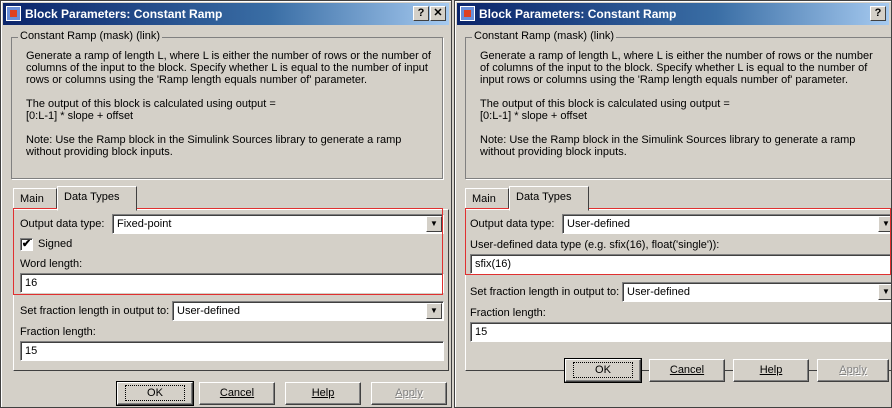  I want to click on user-defined-type-field: sfix(16), so click(680, 264).